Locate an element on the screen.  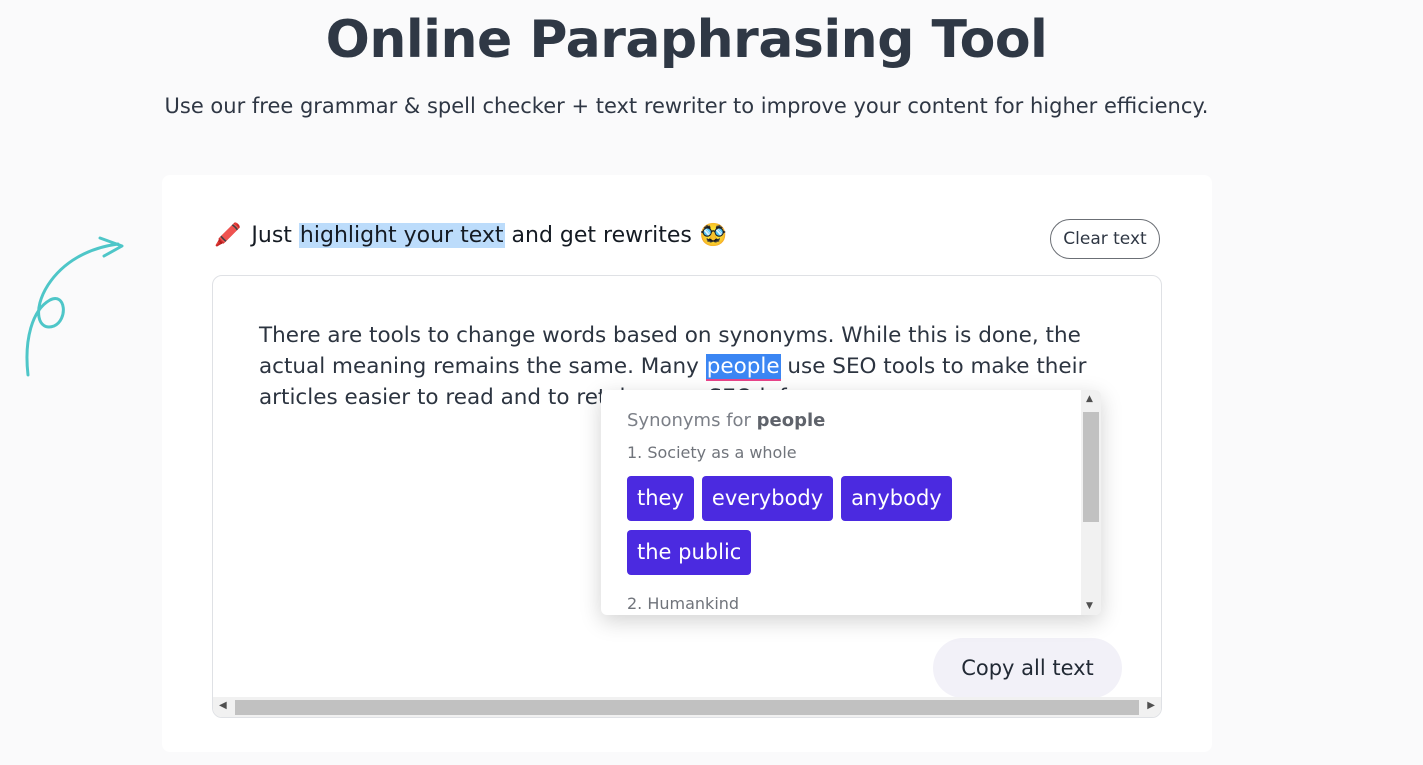
horizontal-scrollbar: ◀ ▶ is located at coordinates (687, 707).